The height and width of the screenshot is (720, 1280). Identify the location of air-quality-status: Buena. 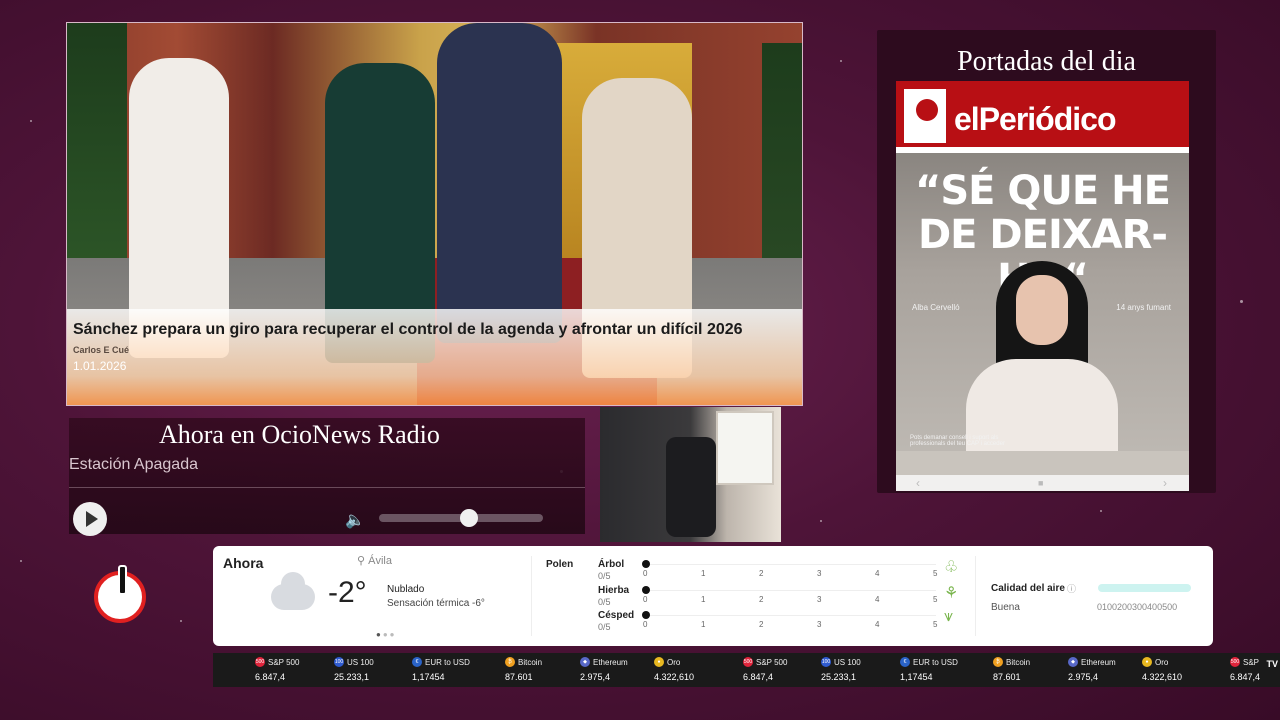
(1005, 607).